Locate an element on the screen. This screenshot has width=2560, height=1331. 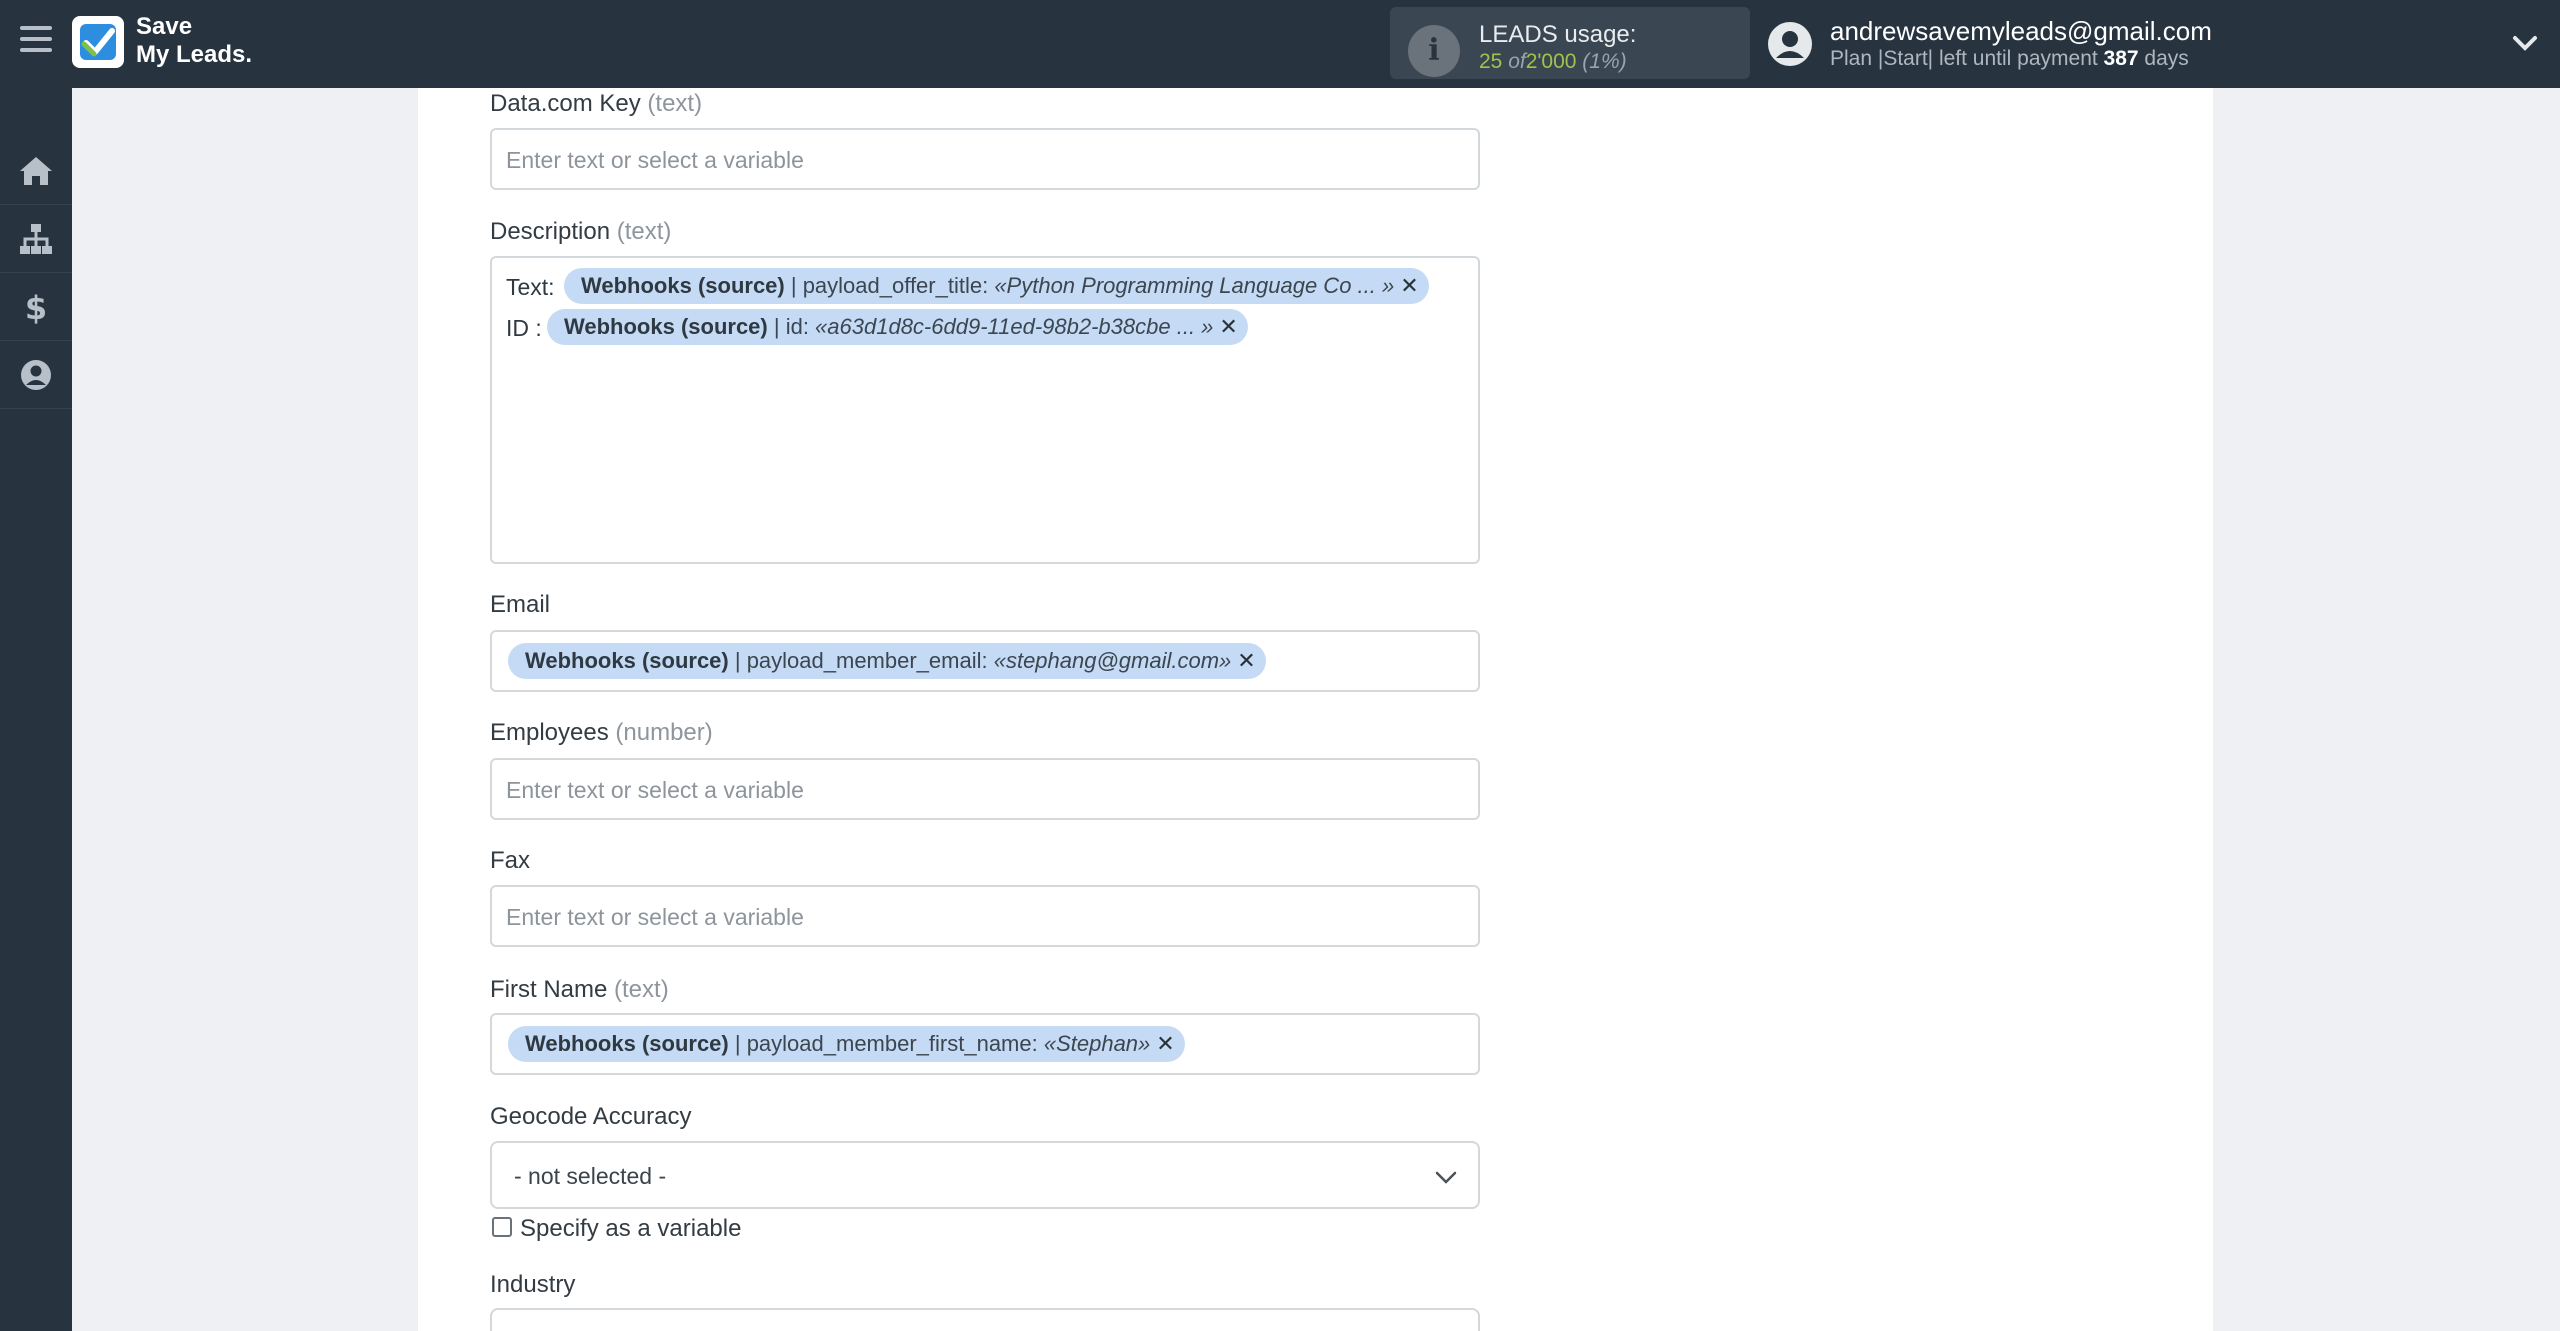
label-text: Geocode Accuracy is located at coordinates (591, 1116).